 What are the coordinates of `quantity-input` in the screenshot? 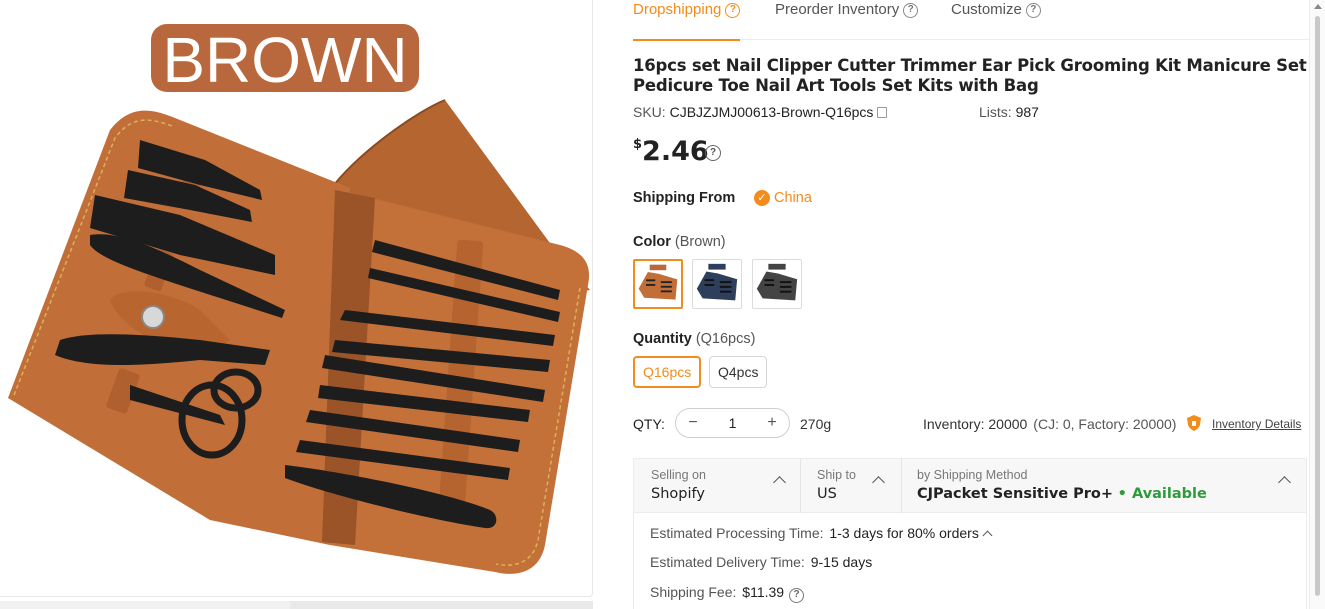 It's located at (732, 423).